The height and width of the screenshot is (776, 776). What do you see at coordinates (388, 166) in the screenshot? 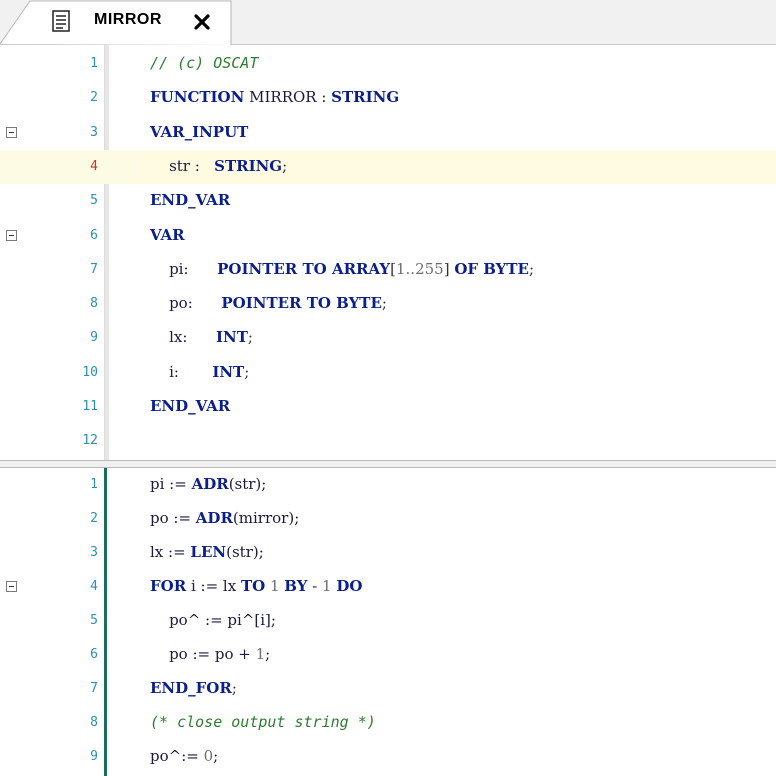
I see `code-line: 4 str : STRING;` at bounding box center [388, 166].